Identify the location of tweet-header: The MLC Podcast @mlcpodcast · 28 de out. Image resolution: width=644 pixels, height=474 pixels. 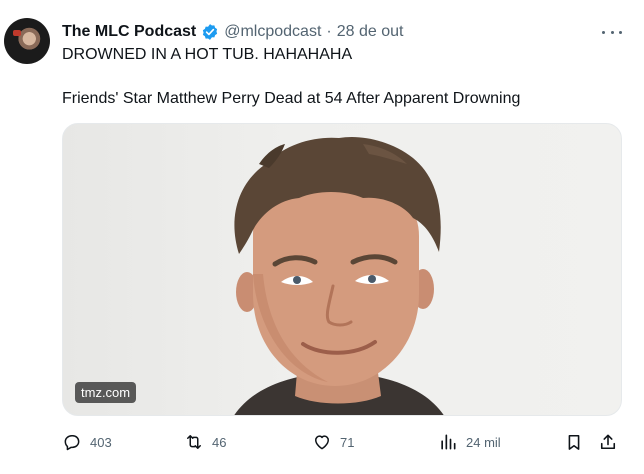
(232, 32).